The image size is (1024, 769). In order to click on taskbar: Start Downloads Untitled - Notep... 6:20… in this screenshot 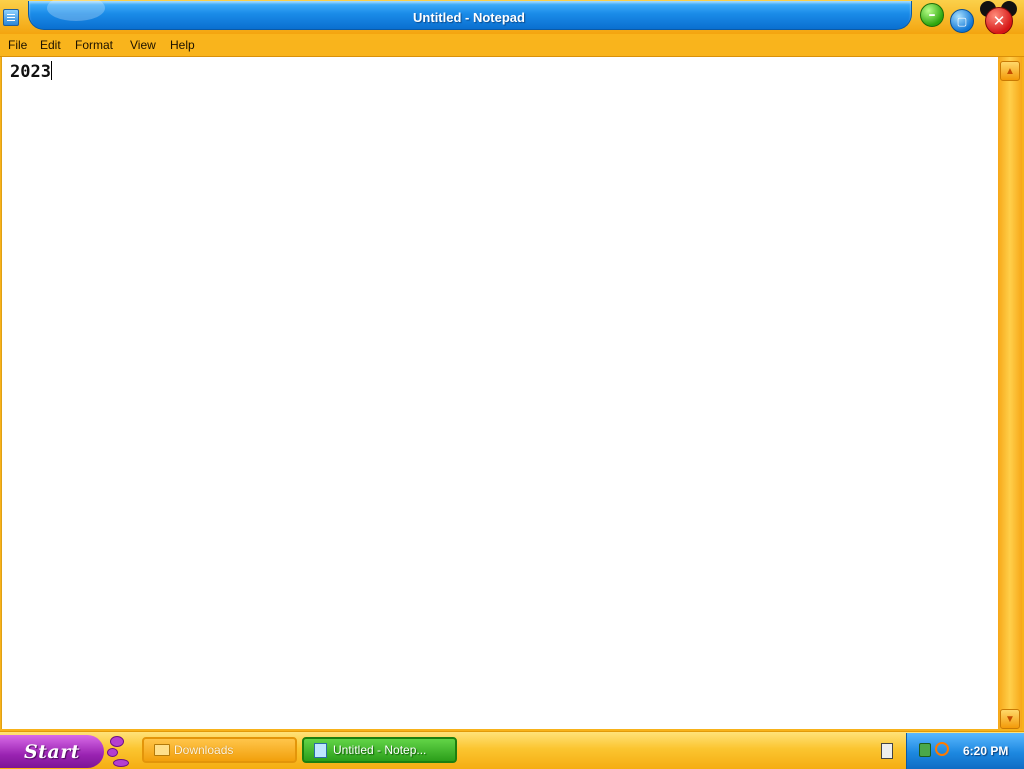, I will do `click(512, 750)`.